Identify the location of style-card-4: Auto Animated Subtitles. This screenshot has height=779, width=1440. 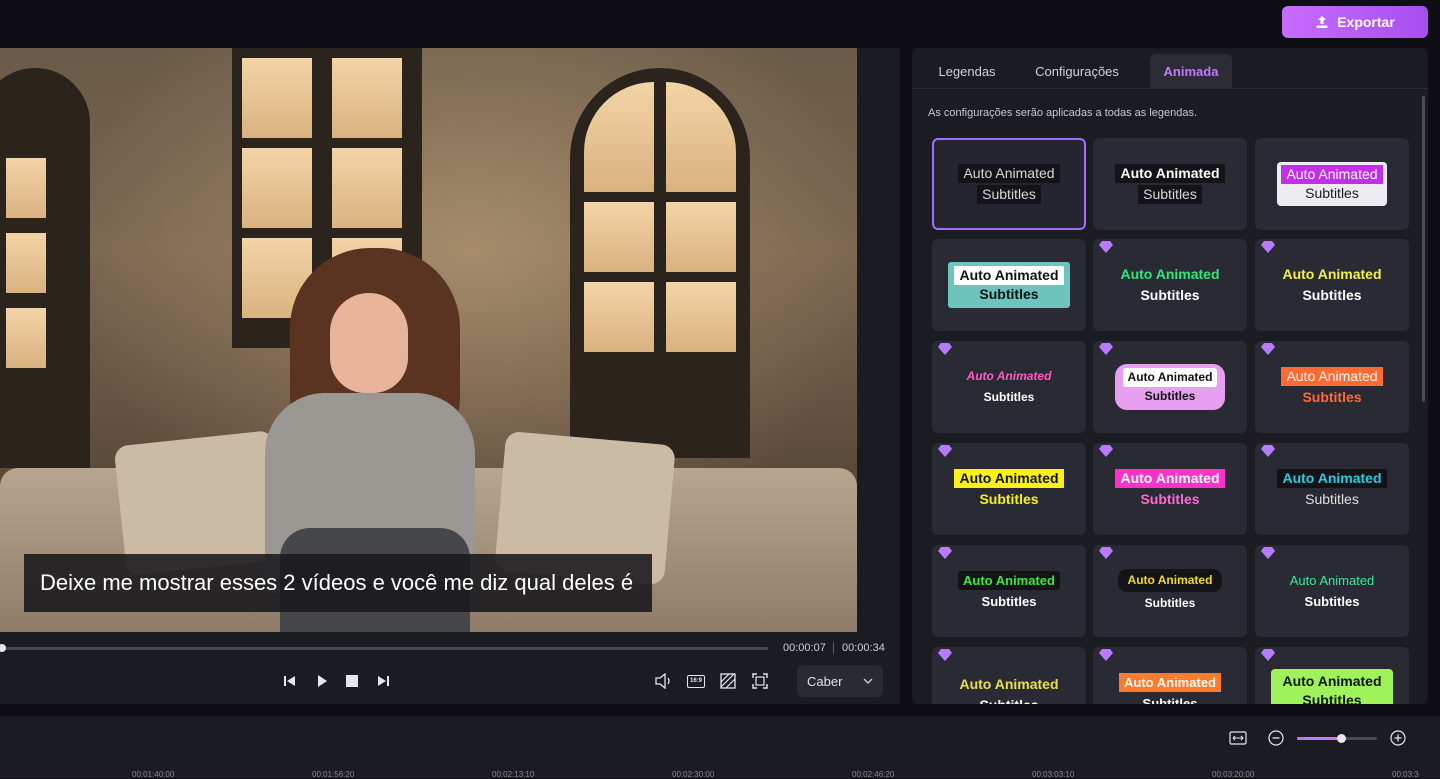
(1009, 285).